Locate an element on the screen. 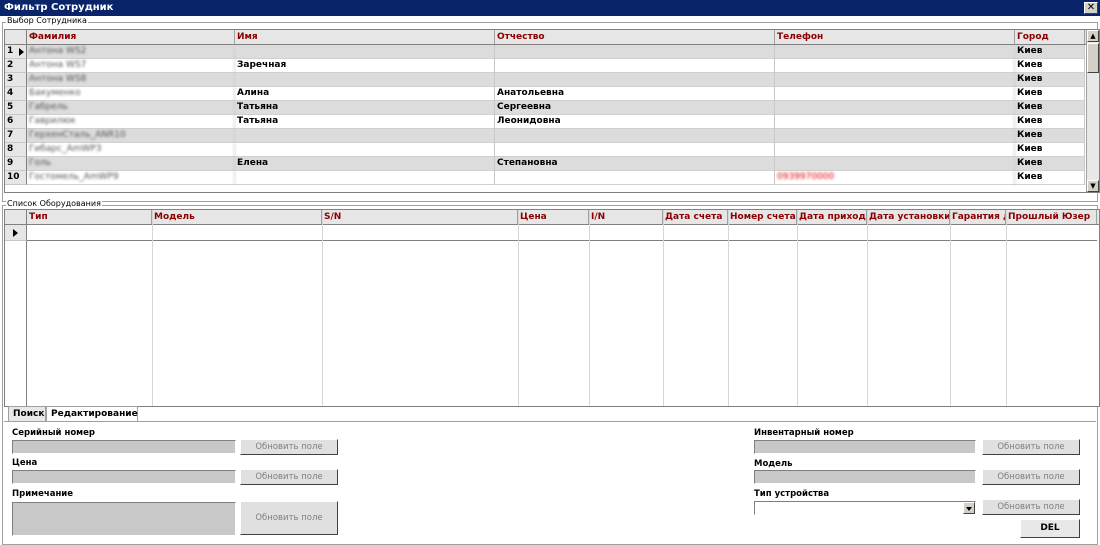 The image size is (1100, 545). row-selector: 10 is located at coordinates (16, 178).